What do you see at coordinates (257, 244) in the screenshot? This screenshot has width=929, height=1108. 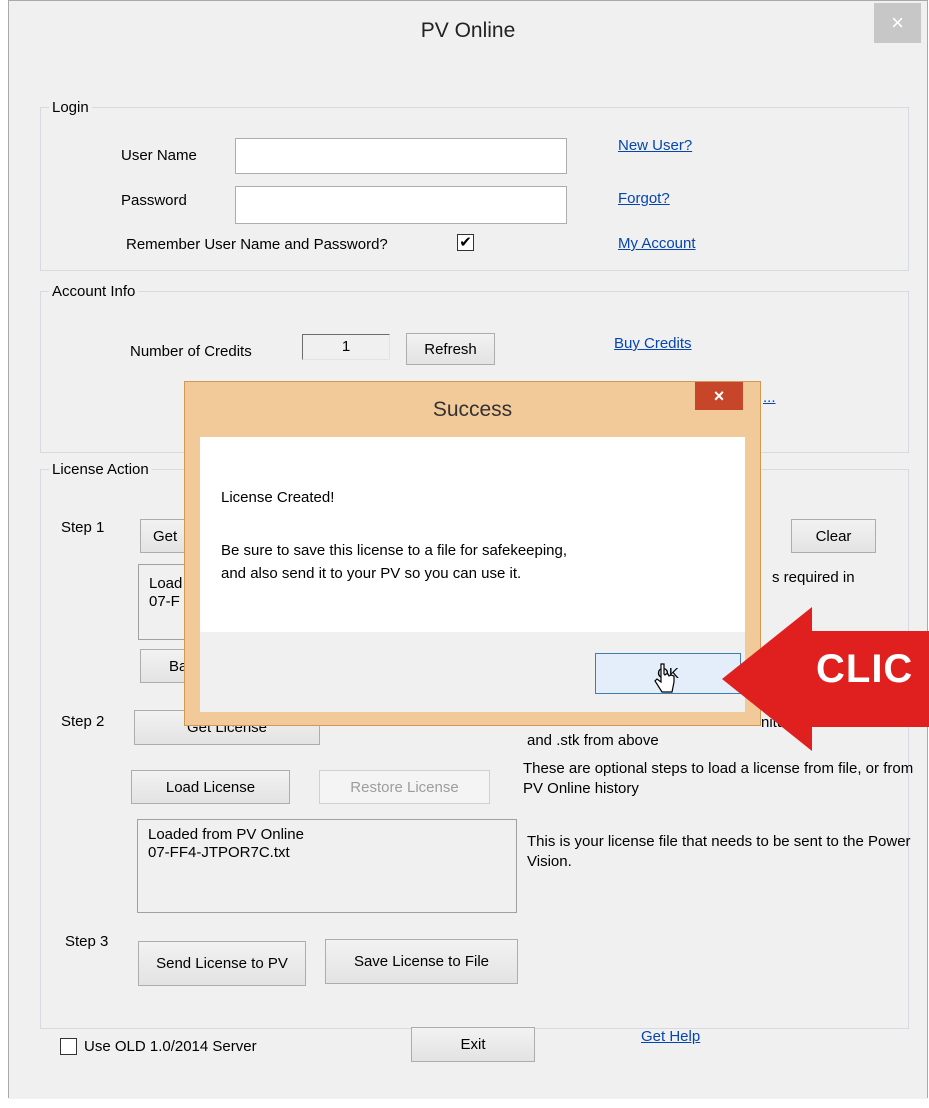 I see `remember-label: Remember User Name and Password?` at bounding box center [257, 244].